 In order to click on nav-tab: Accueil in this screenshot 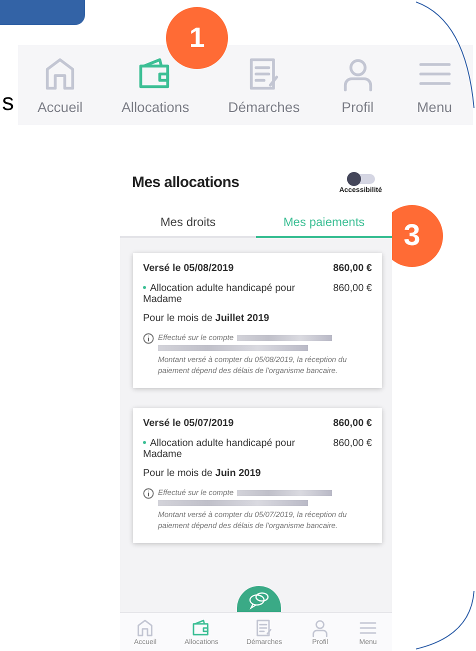, I will do `click(60, 85)`.